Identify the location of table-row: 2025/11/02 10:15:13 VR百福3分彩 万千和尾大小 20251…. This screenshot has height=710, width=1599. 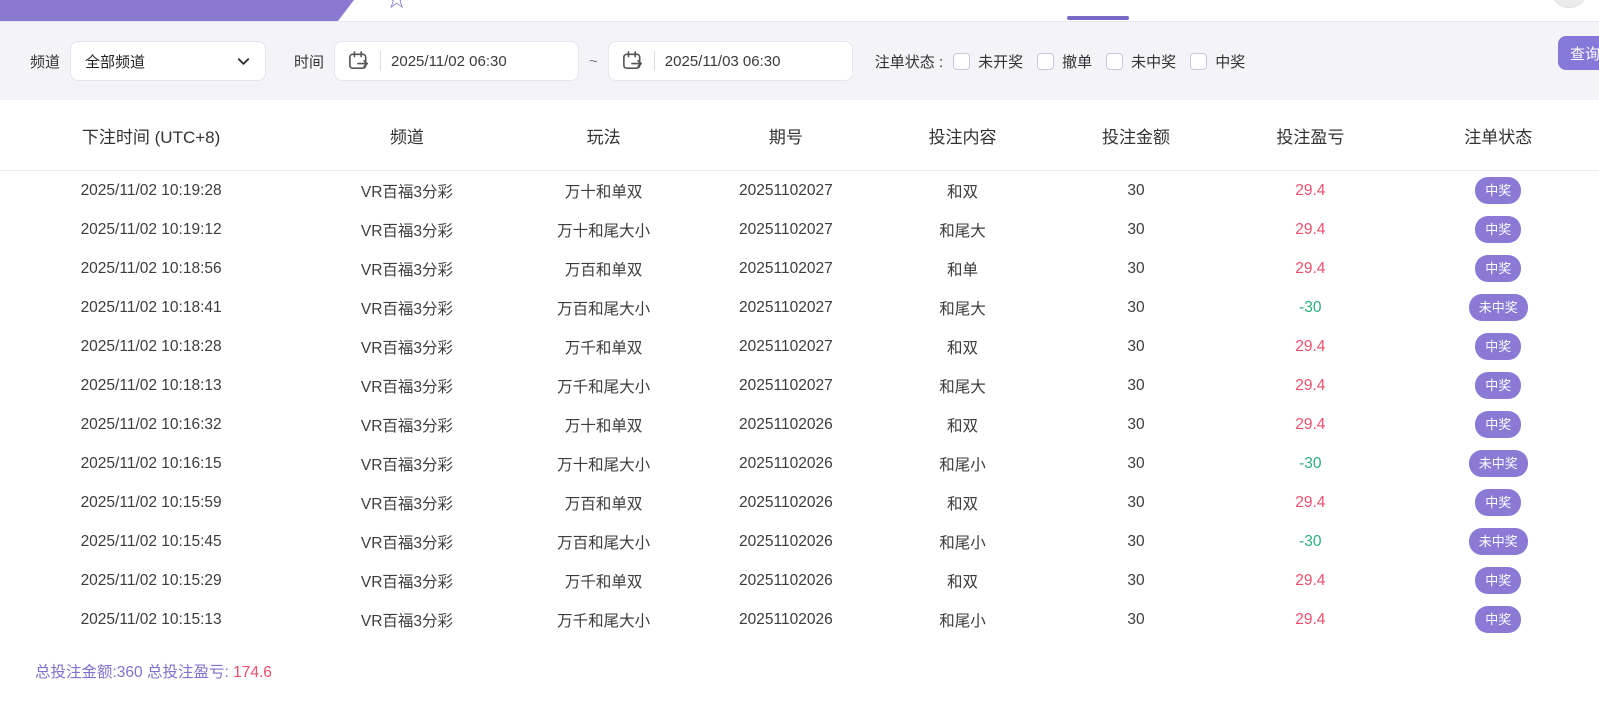
(799, 619).